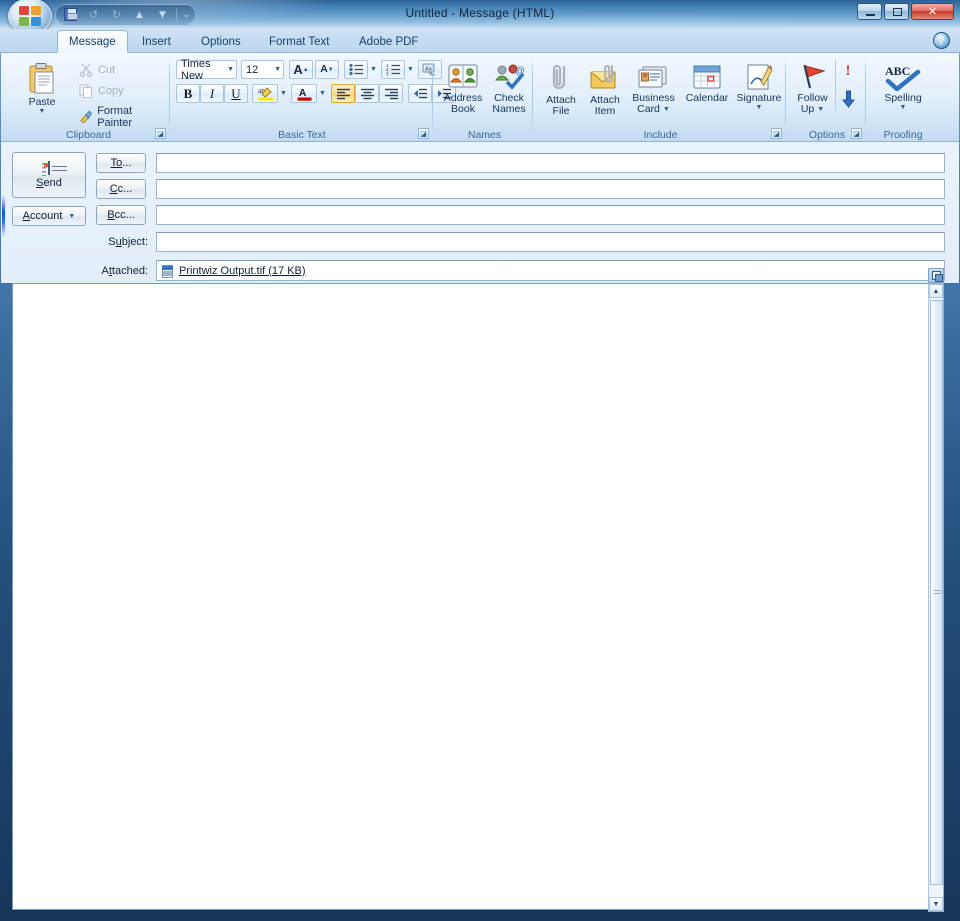 The height and width of the screenshot is (921, 960). What do you see at coordinates (856, 133) in the screenshot?
I see `options-dialog-launcher: ◪` at bounding box center [856, 133].